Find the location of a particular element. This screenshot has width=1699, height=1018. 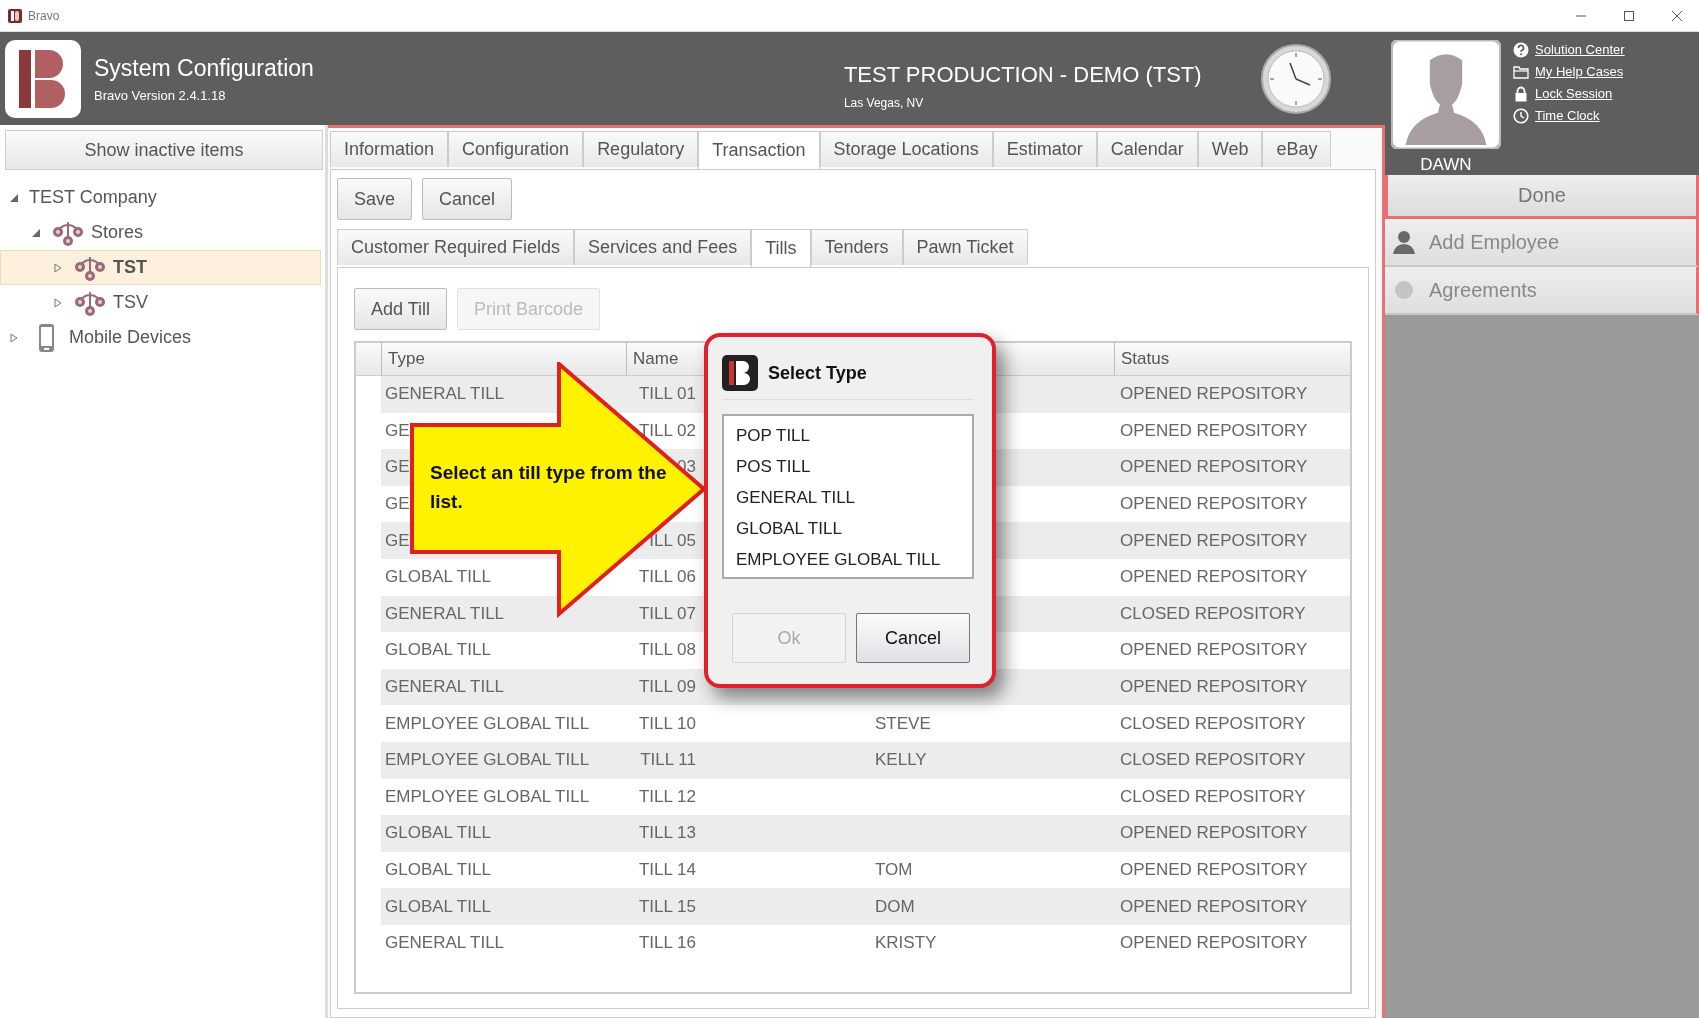

close-icon is located at coordinates (1677, 15).